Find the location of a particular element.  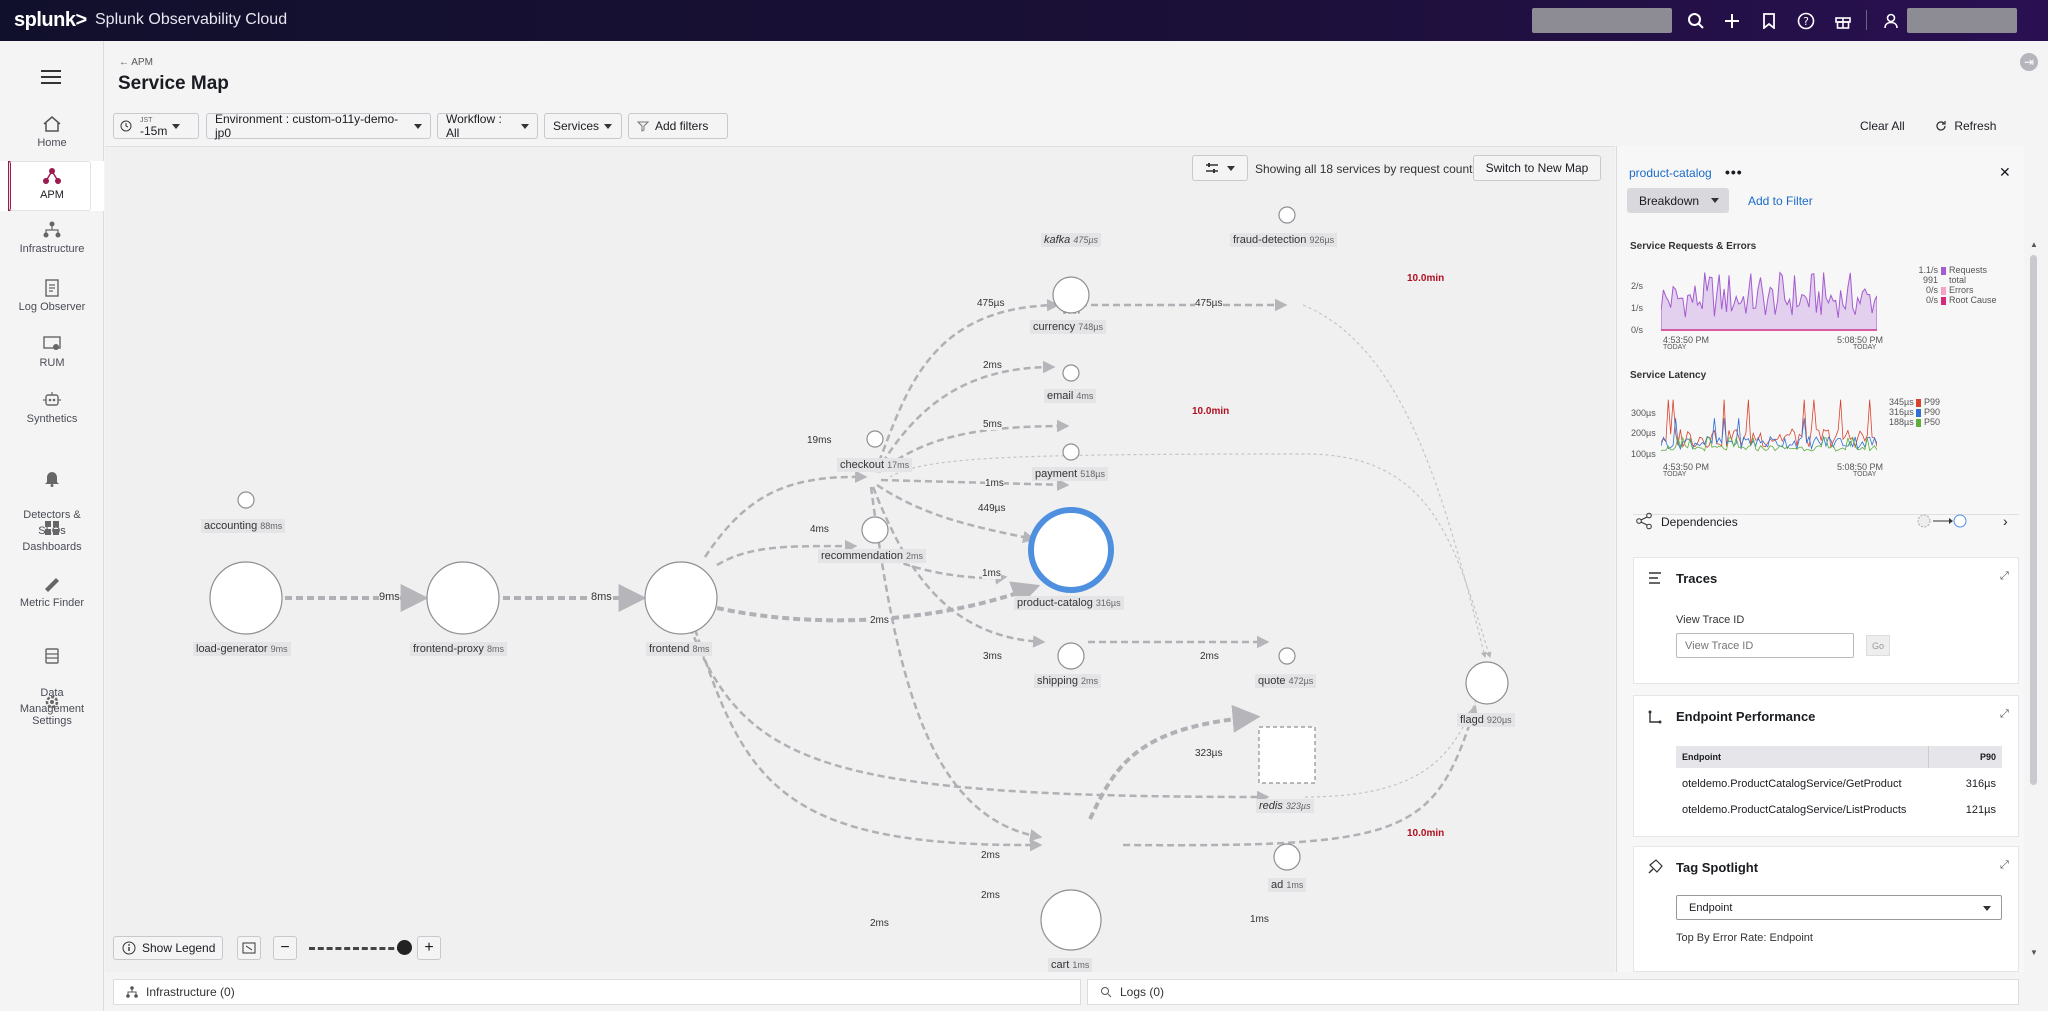

map-settings-dropdown is located at coordinates (1220, 168).